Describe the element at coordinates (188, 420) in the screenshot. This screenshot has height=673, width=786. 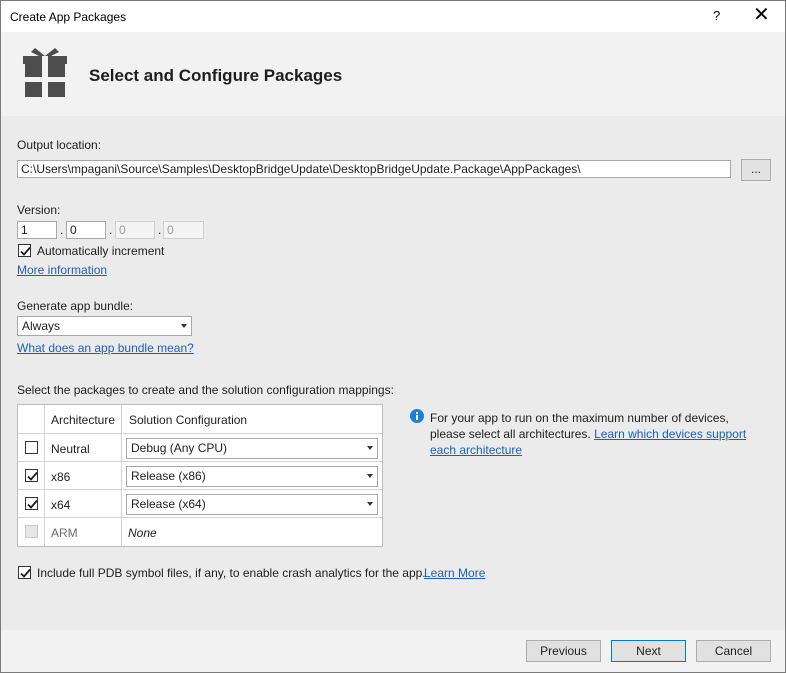
I see `column-header-solution-configuration: Solution Configuration` at that location.